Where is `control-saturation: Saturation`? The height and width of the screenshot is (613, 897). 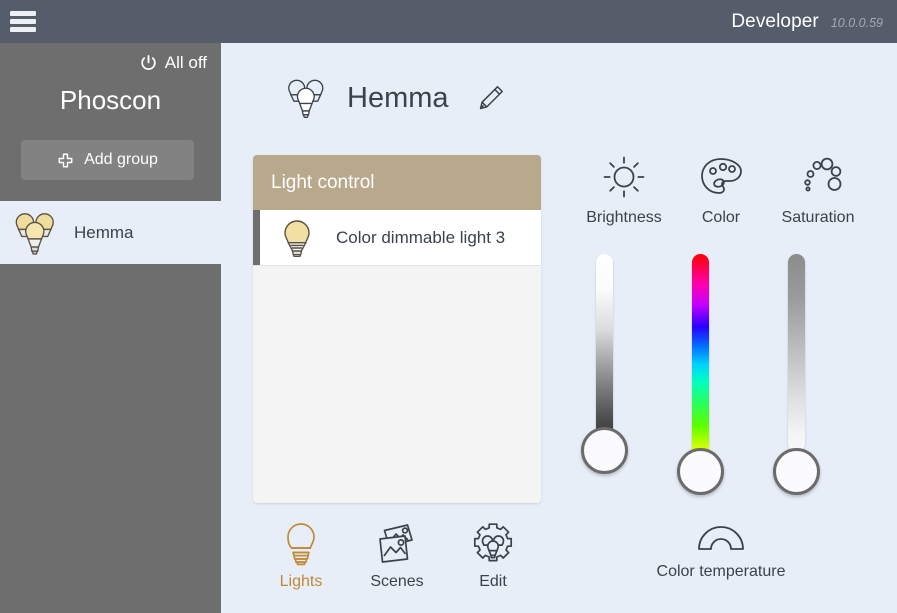 control-saturation: Saturation is located at coordinates (818, 190).